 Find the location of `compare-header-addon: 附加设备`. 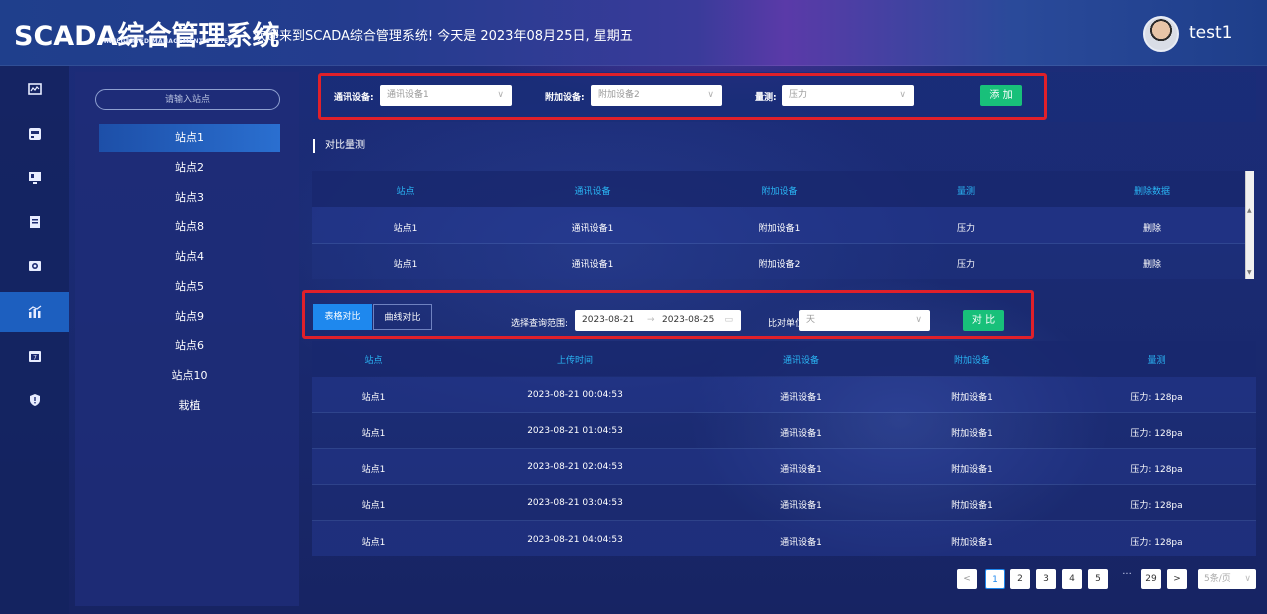

compare-header-addon: 附加设备 is located at coordinates (779, 192).